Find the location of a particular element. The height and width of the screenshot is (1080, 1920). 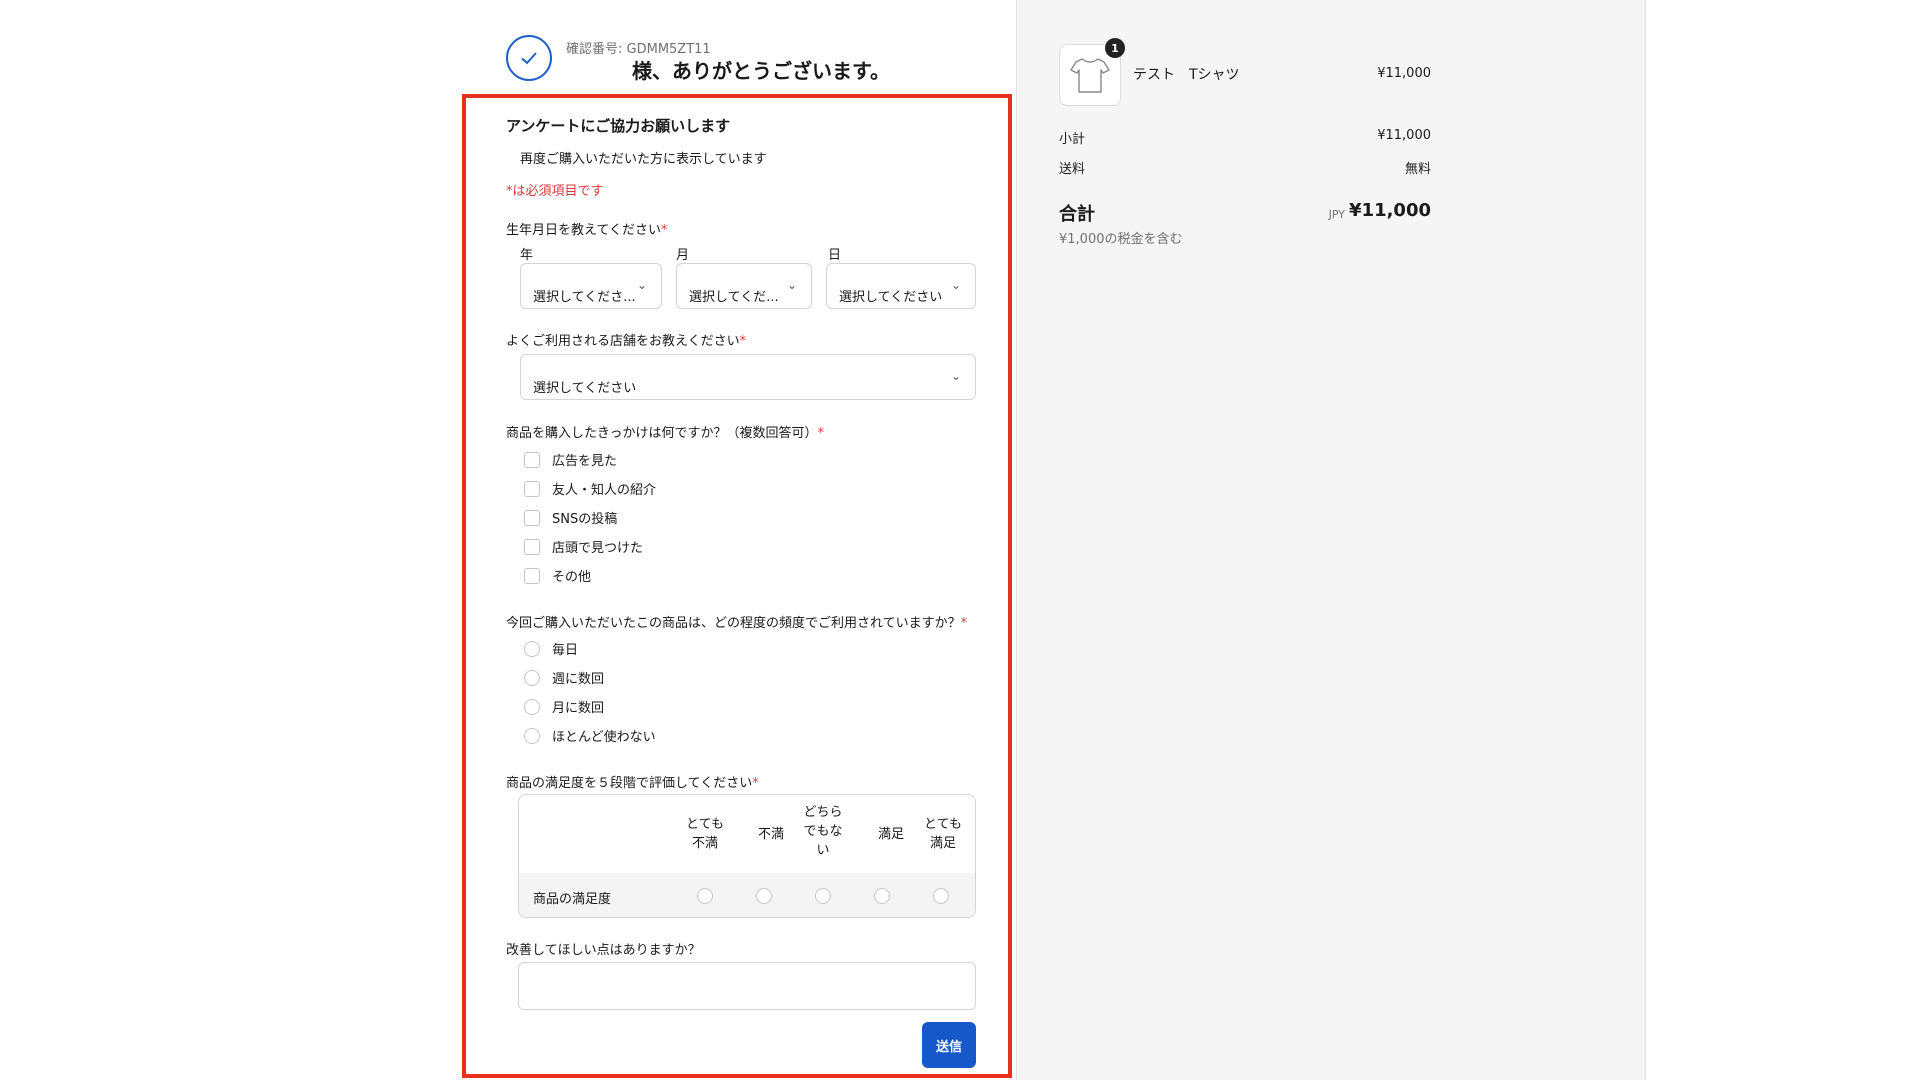

product-price: ¥11,000 is located at coordinates (1404, 73).